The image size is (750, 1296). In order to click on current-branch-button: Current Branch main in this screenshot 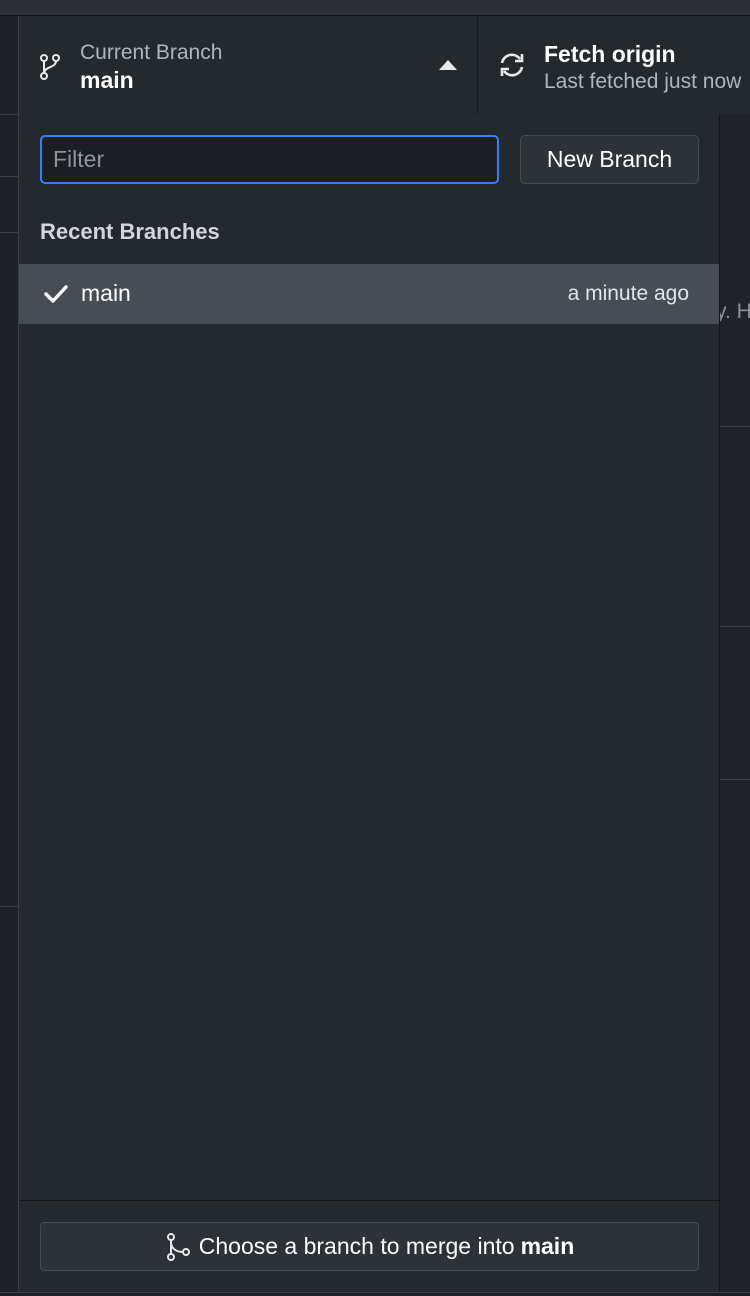, I will do `click(248, 65)`.